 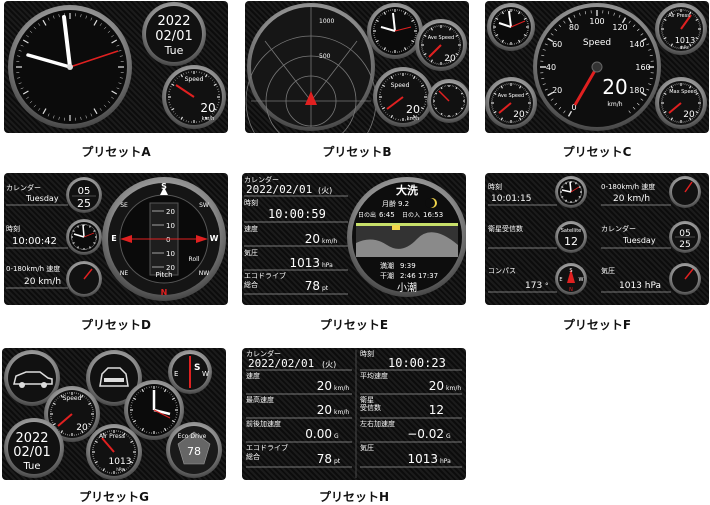 I want to click on date-weekday: Tue, so click(x=31, y=466).